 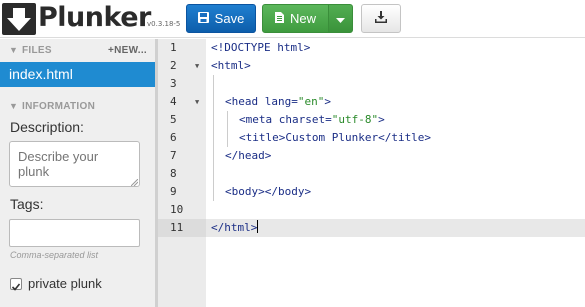 What do you see at coordinates (173, 155) in the screenshot?
I see `line-number: 7` at bounding box center [173, 155].